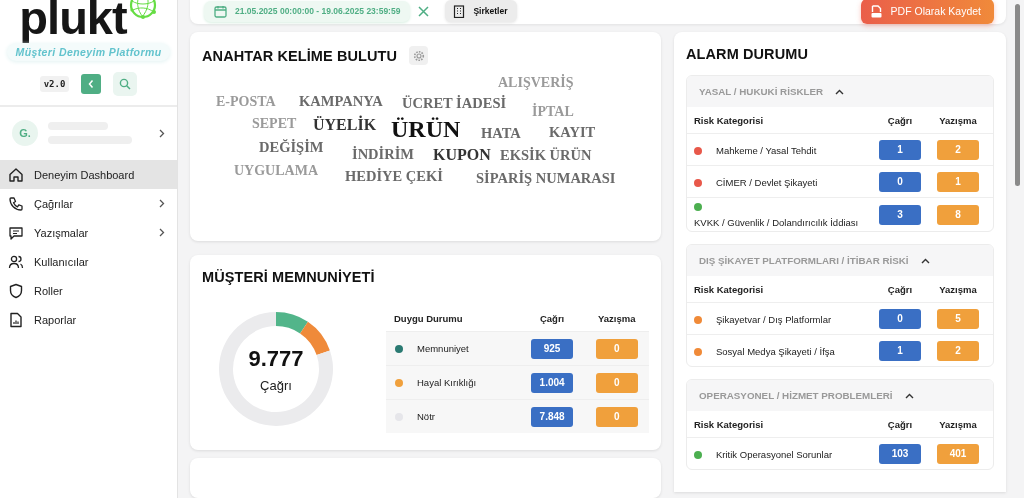  What do you see at coordinates (958, 214) in the screenshot?
I see `count-badge: 8` at bounding box center [958, 214].